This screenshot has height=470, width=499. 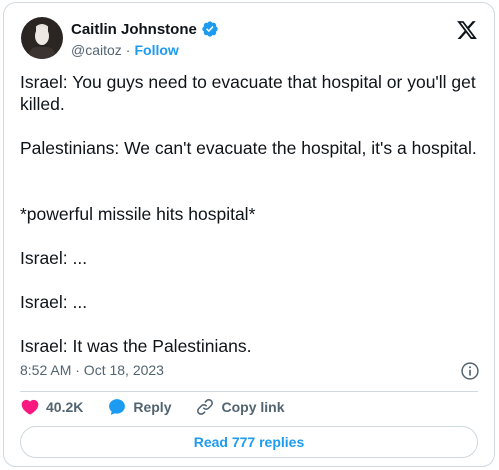 What do you see at coordinates (134, 29) in the screenshot?
I see `author-name: Caitlin Johnstone` at bounding box center [134, 29].